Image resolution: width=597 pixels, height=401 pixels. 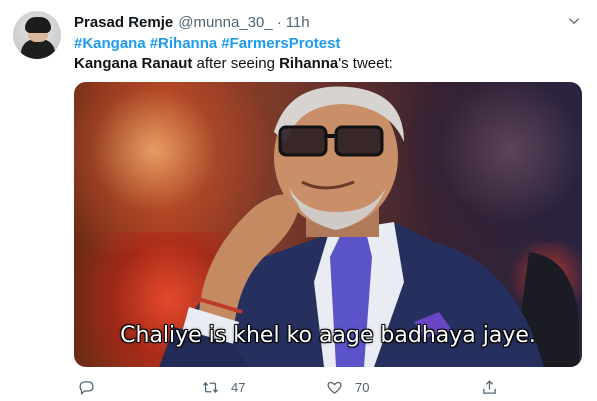 I want to click on share-icon, so click(x=489, y=386).